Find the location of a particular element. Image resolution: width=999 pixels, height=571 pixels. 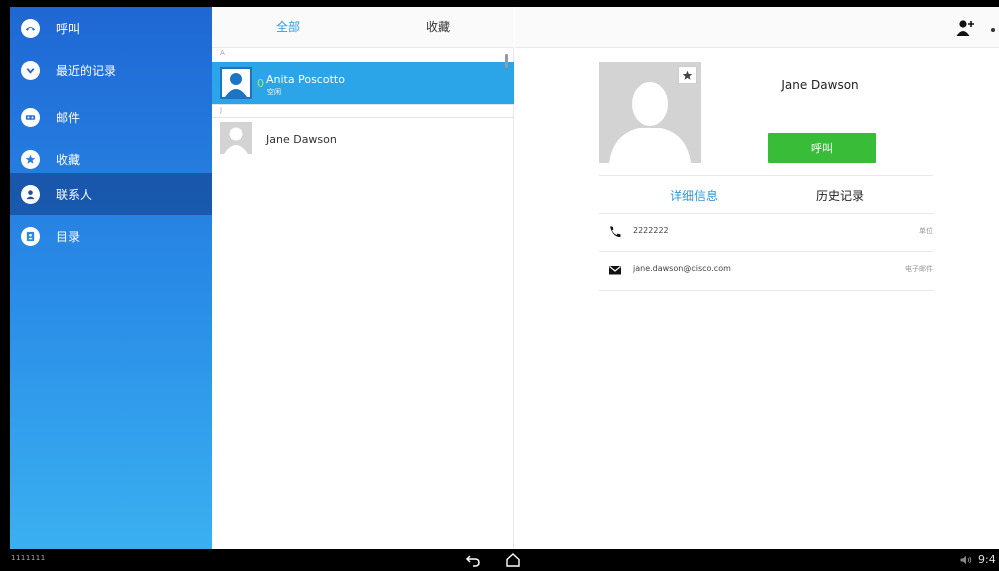

contact-name: Jane Dawson is located at coordinates (301, 139).